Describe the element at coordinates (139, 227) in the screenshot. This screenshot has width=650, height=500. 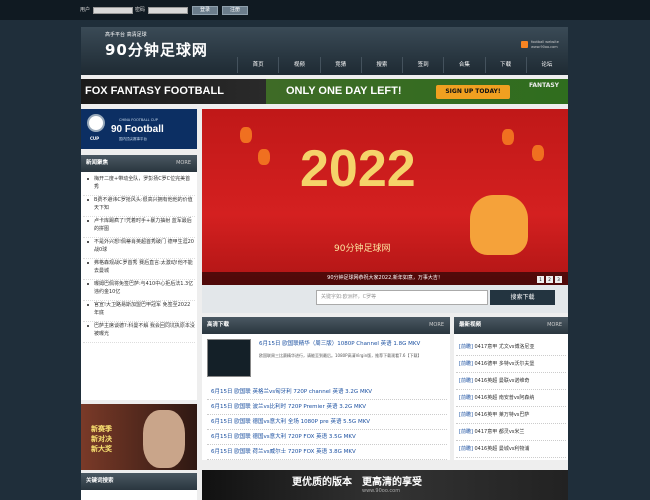
I see `news-item: 卢卡库踢疯了!凭着时手+暴力抽射 蓝军最后的拼图` at that location.